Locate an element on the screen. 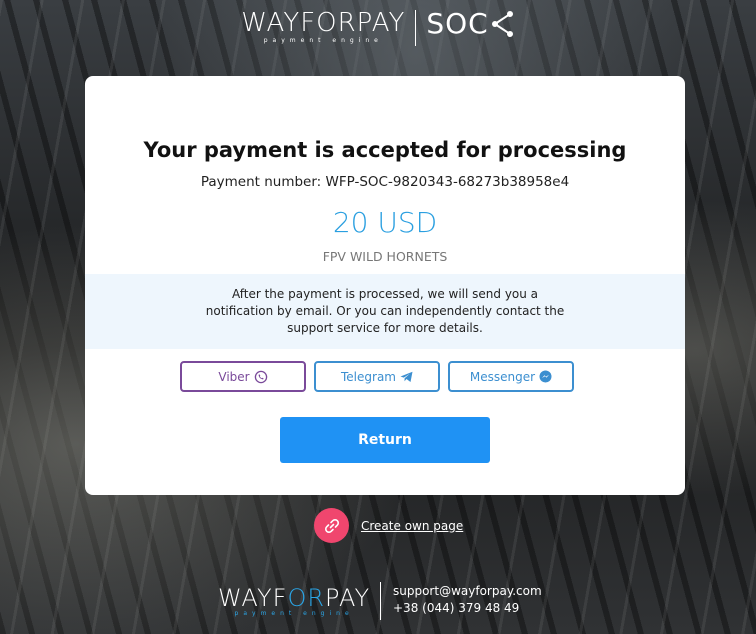 This screenshot has width=756, height=634. page-title: Your payment is accepted for processing is located at coordinates (385, 150).